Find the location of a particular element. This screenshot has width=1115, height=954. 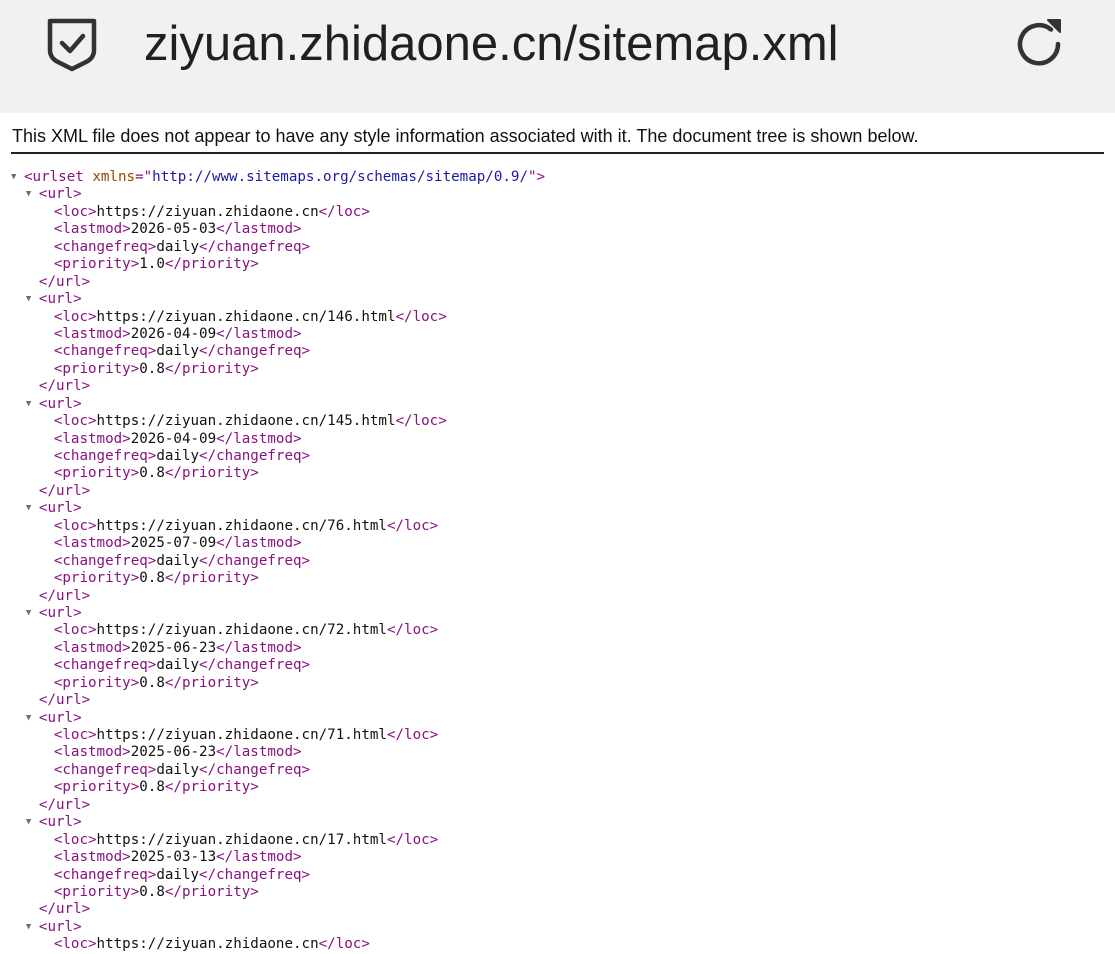

loc-value: https://ziyuan.zhidaone.cn/76.html is located at coordinates (241, 525).